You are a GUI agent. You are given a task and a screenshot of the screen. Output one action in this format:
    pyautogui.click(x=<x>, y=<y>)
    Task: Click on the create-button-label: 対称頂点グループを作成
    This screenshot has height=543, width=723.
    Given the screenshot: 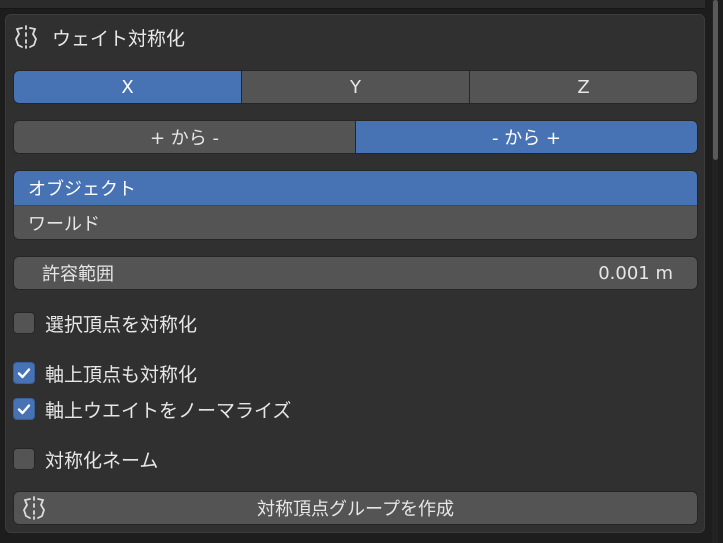 What is the action you would take?
    pyautogui.click(x=355, y=509)
    